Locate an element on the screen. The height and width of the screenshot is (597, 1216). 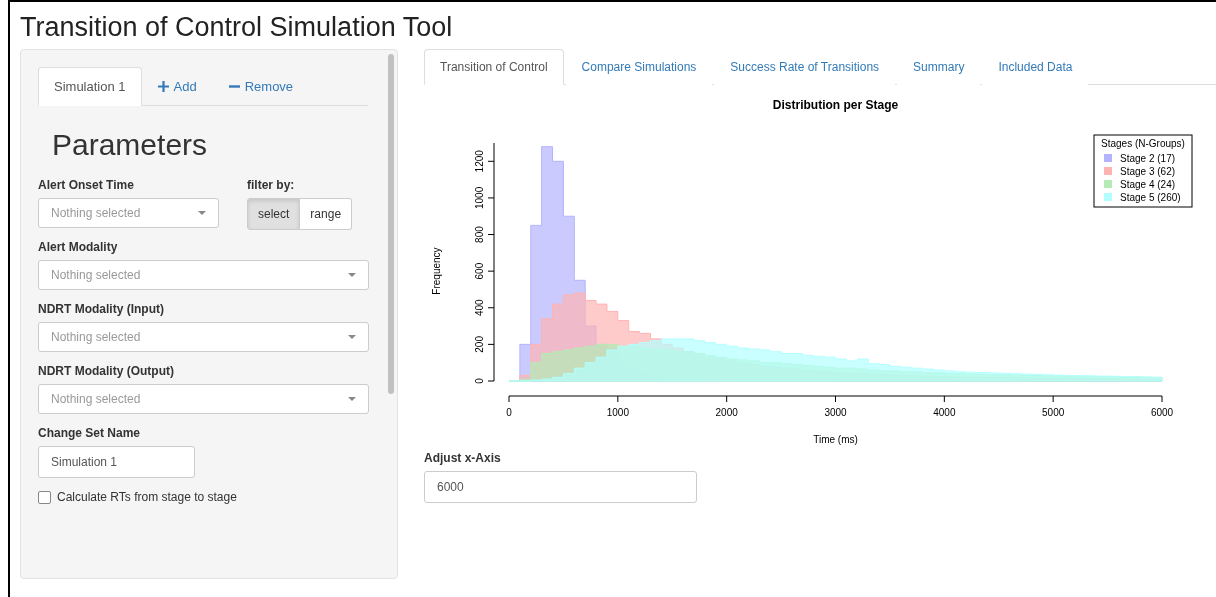
x-tick-label: 2000 is located at coordinates (726, 412).